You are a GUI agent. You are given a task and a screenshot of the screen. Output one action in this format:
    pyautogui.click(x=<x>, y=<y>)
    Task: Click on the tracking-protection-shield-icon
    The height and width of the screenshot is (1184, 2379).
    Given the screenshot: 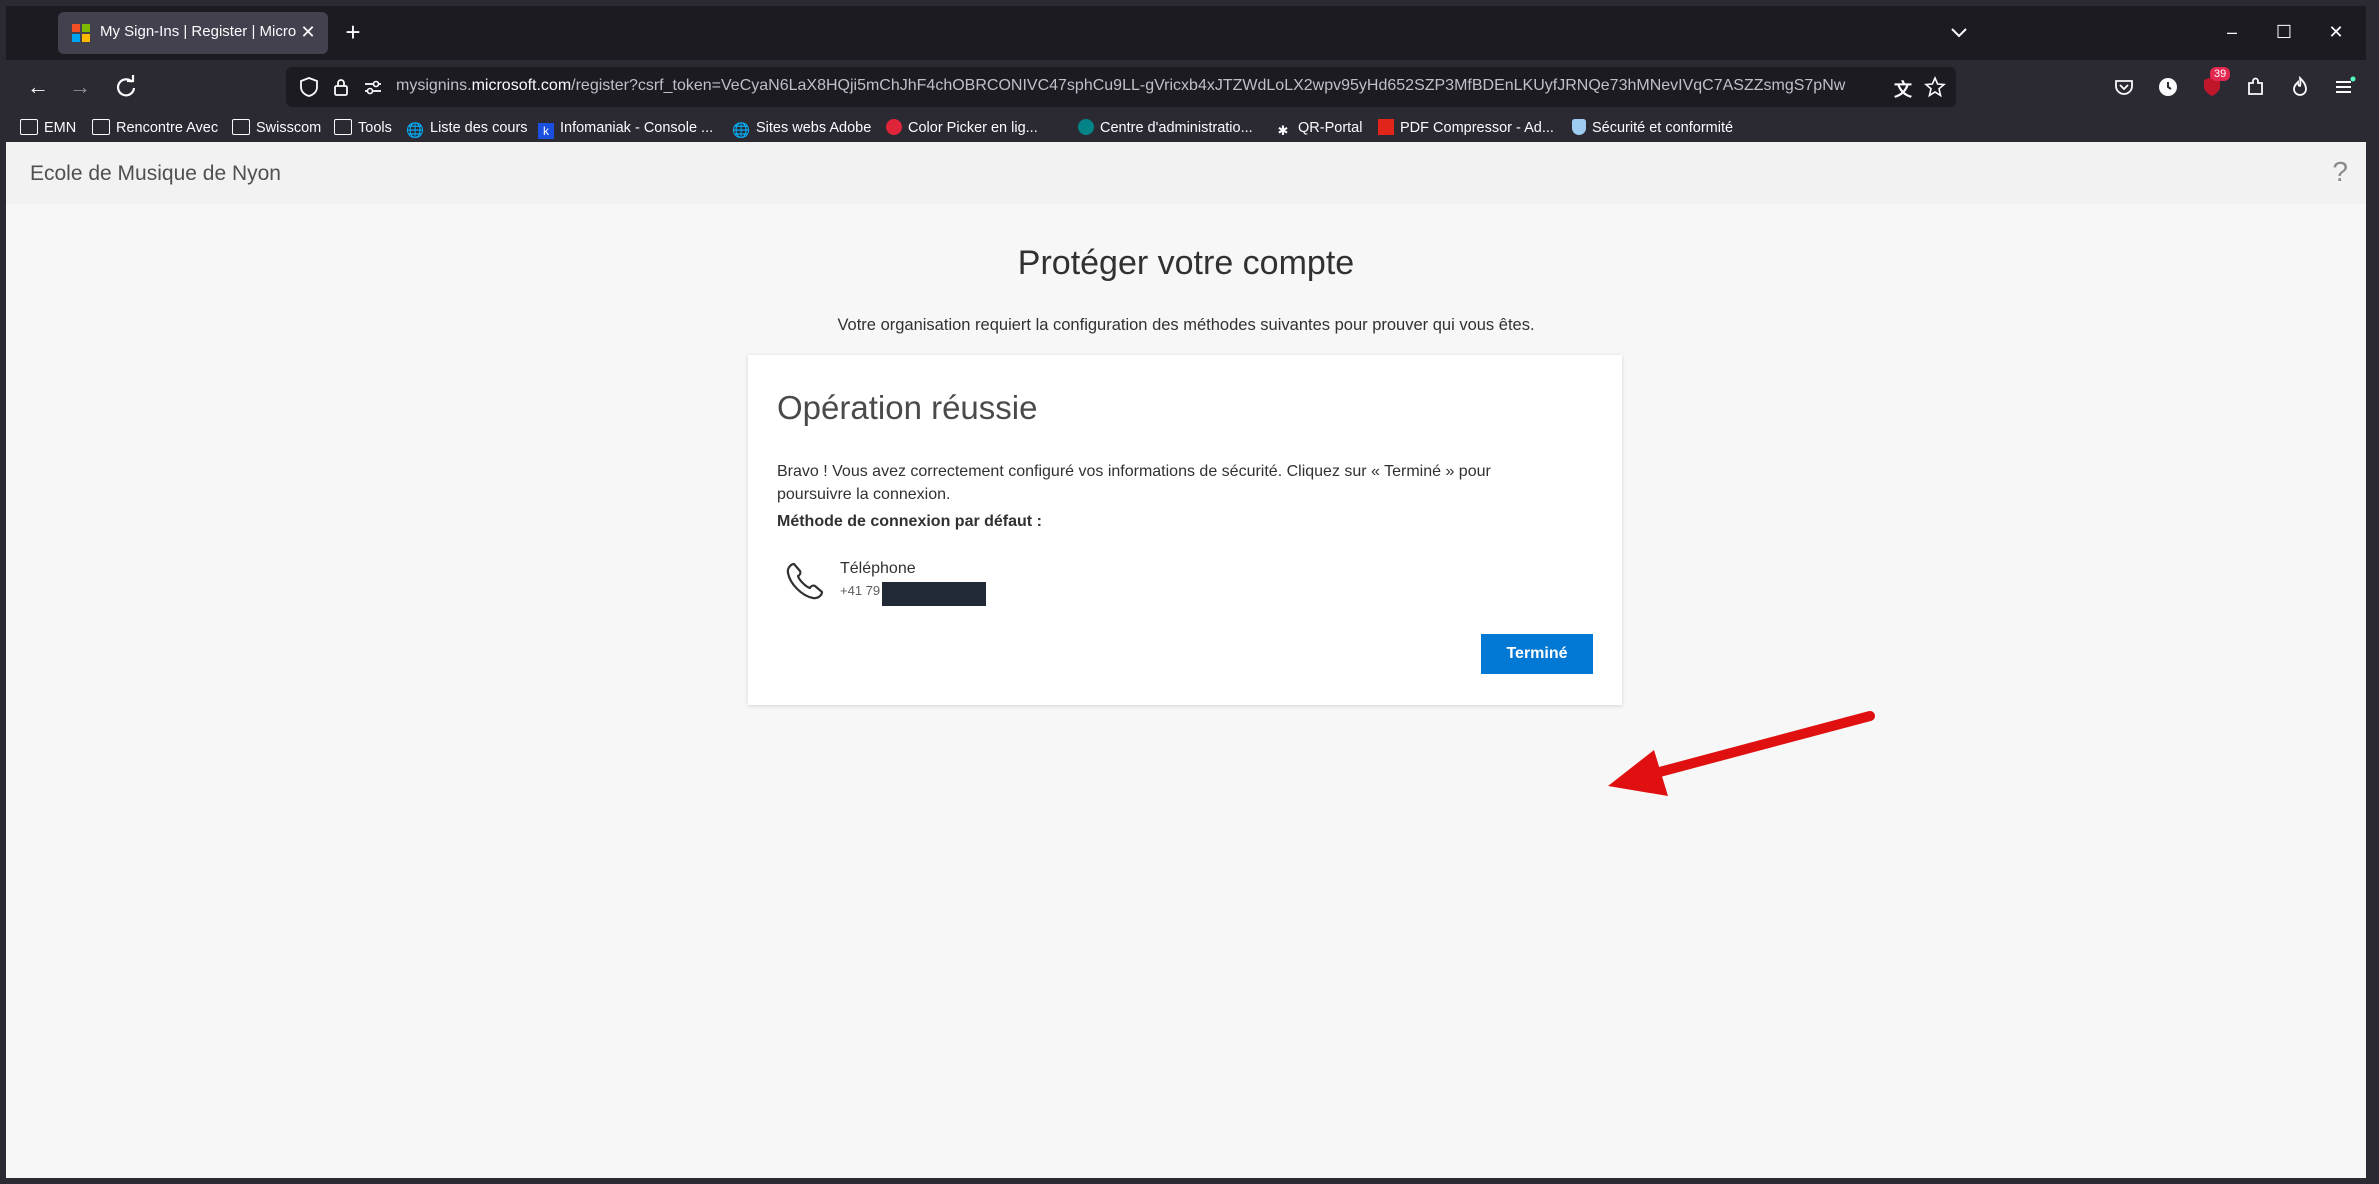 What is the action you would take?
    pyautogui.click(x=309, y=87)
    